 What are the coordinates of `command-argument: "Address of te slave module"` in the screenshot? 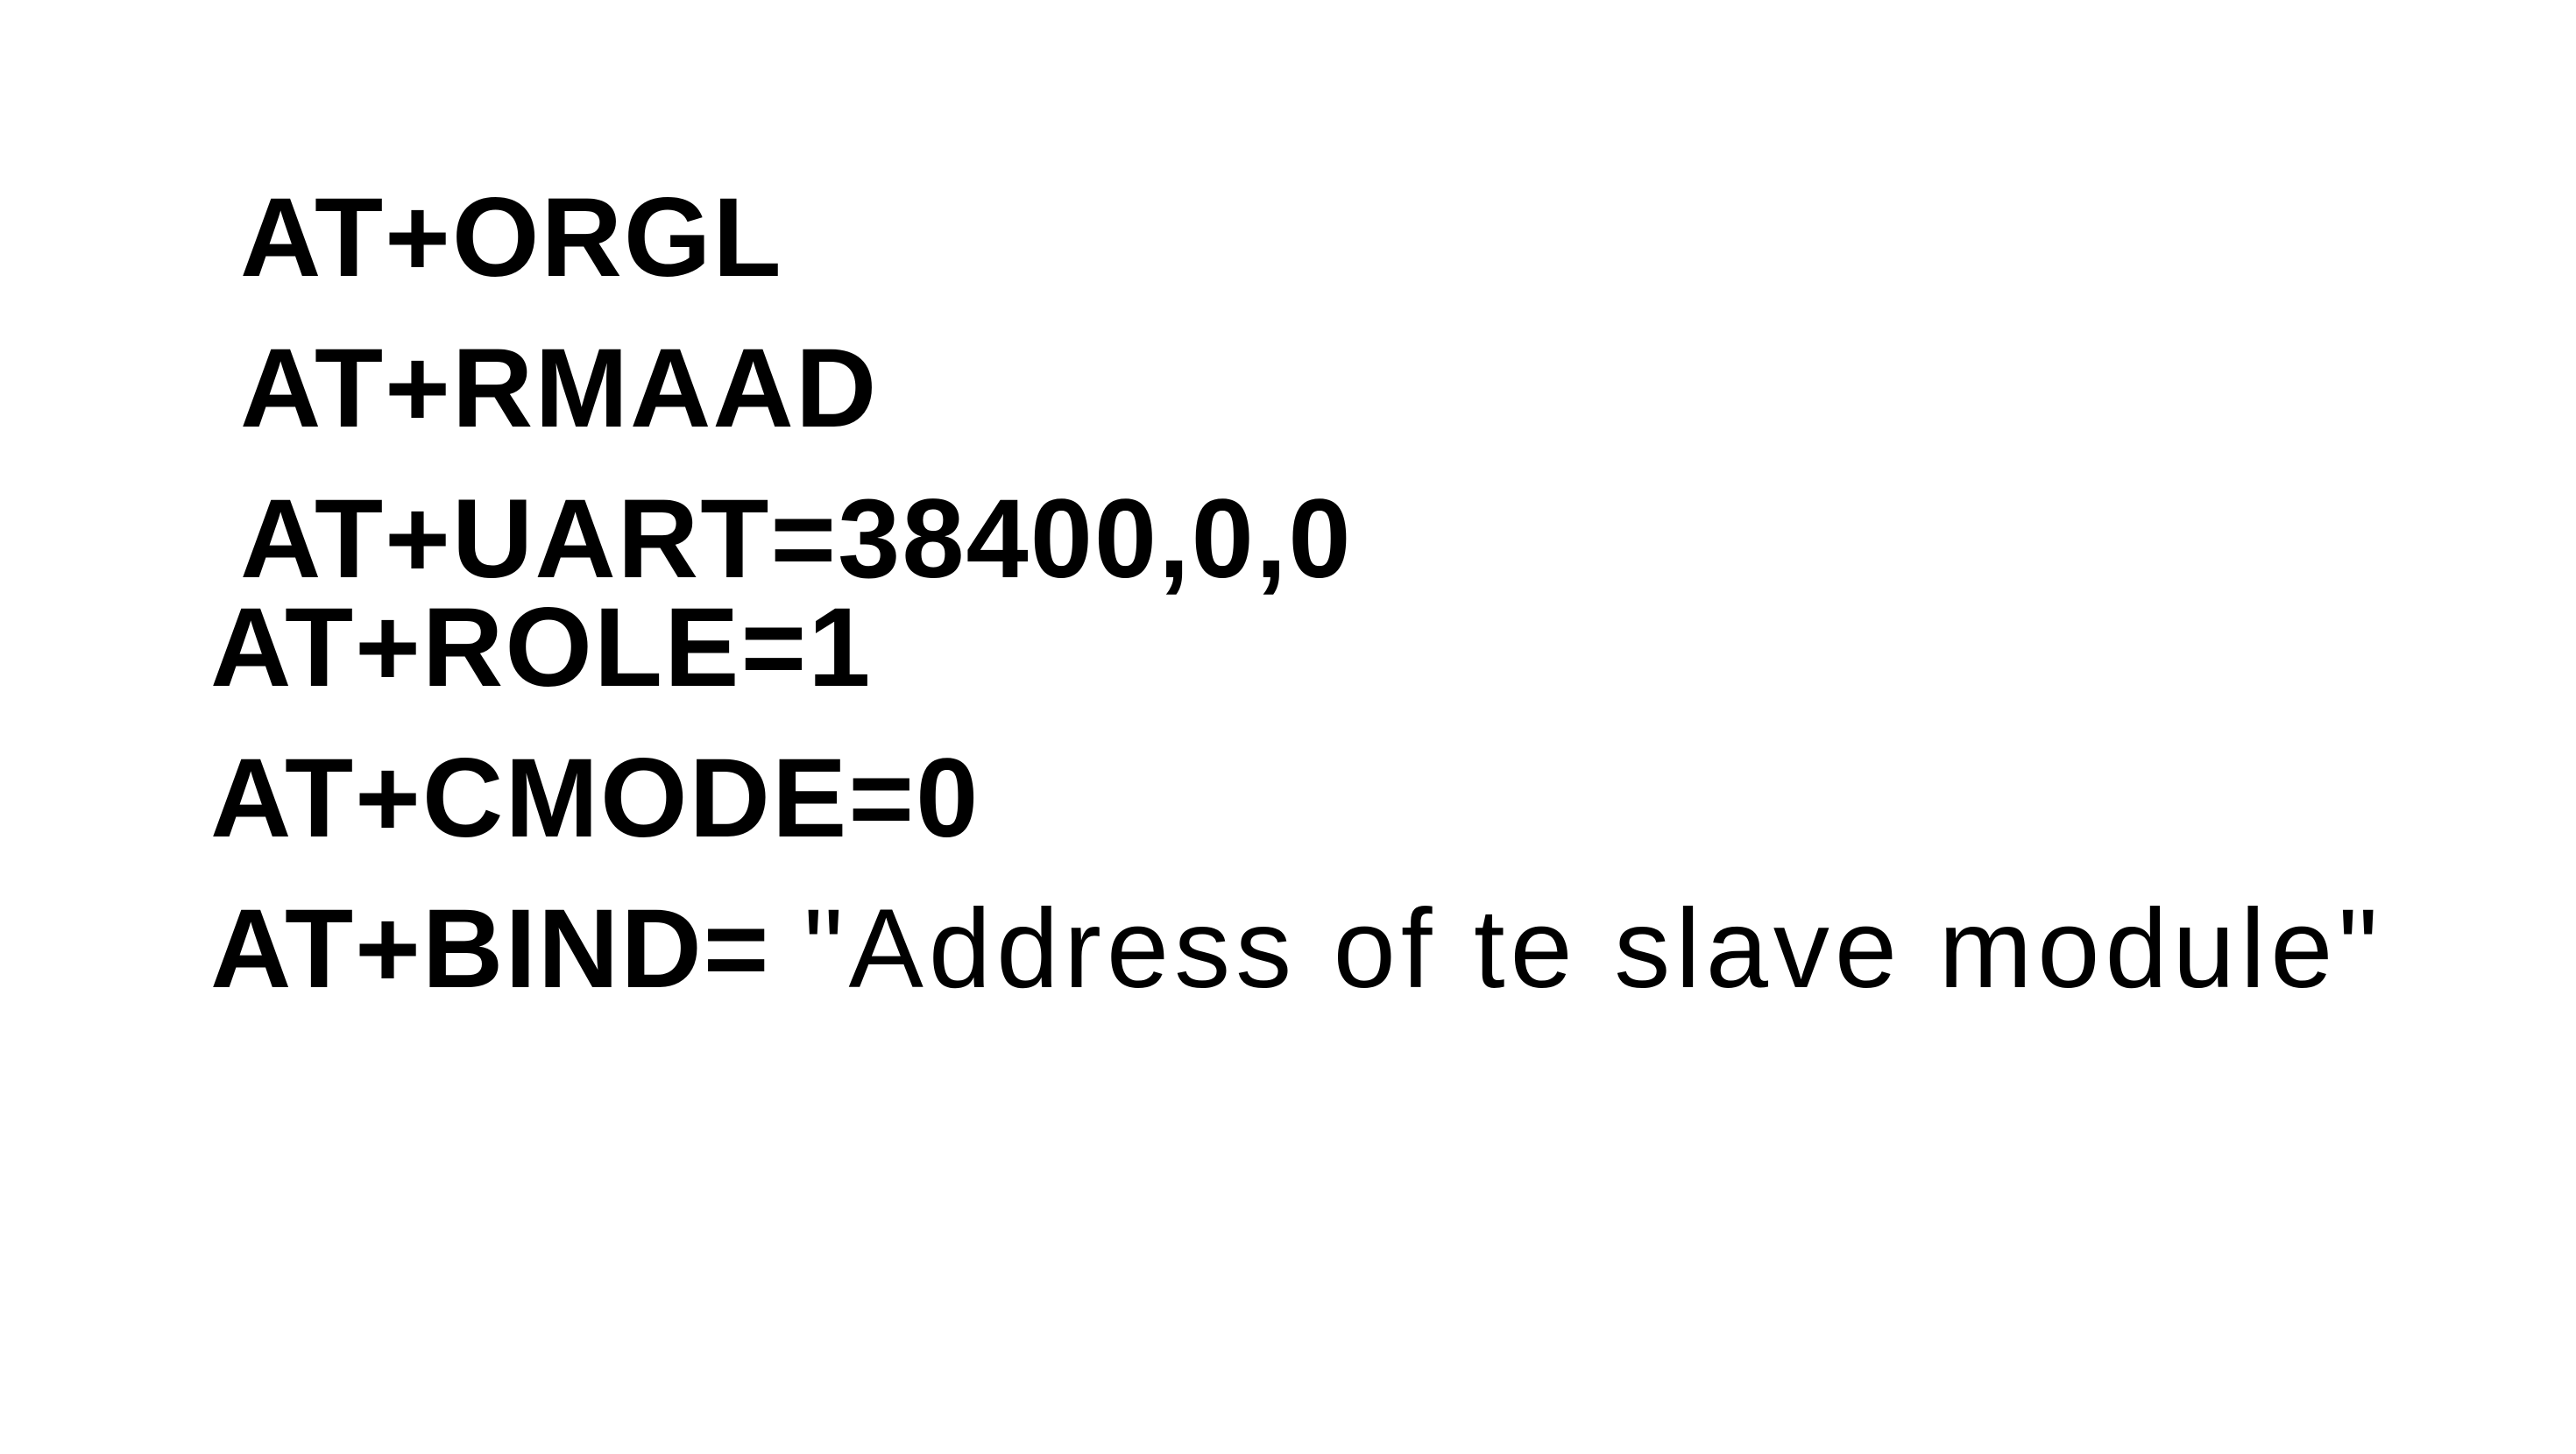 It's located at (1593, 949).